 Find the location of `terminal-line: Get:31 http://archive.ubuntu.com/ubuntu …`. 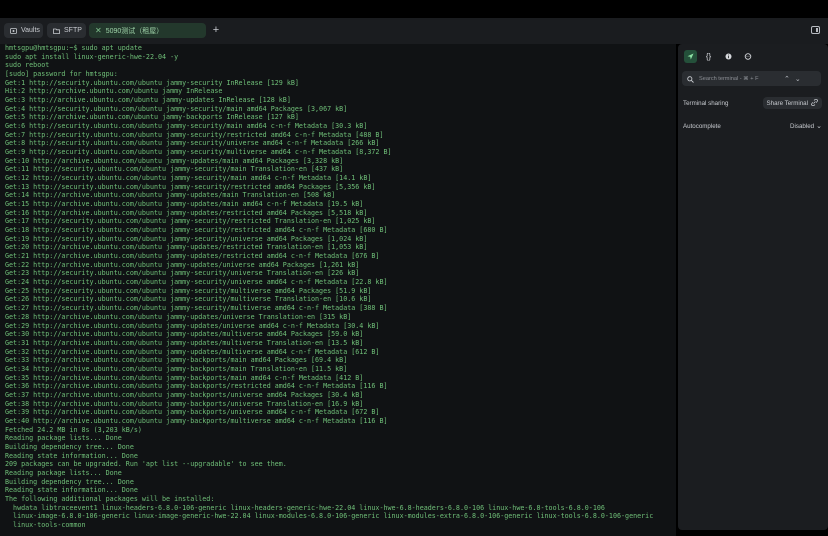

terminal-line: Get:31 http://archive.ubuntu.com/ubuntu … is located at coordinates (184, 342).